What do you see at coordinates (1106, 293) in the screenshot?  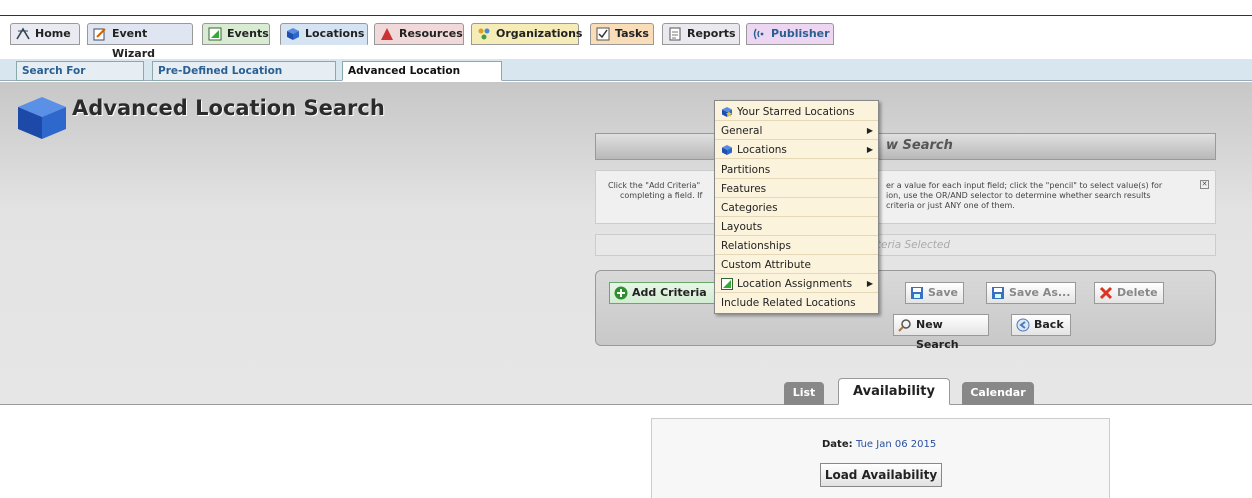 I see `red-x-icon` at bounding box center [1106, 293].